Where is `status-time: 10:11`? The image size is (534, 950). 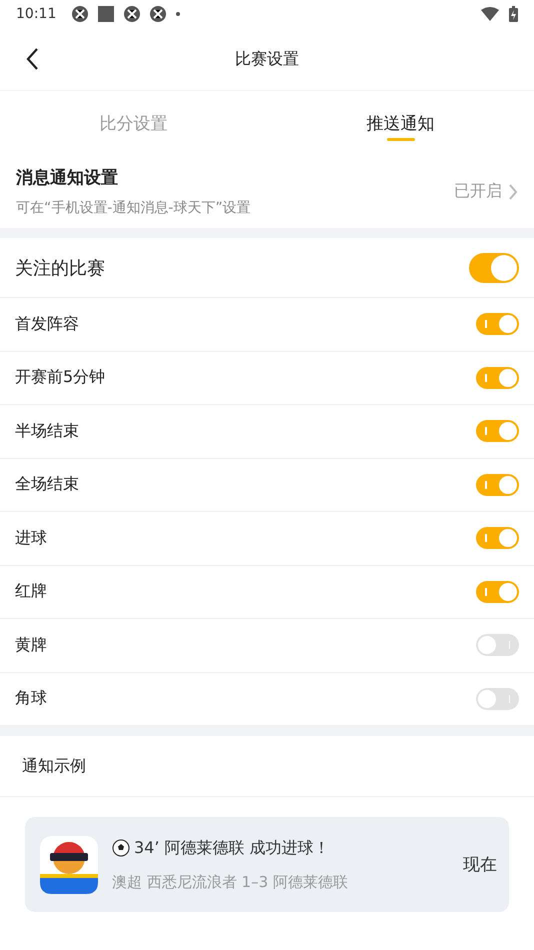
status-time: 10:11 is located at coordinates (36, 14).